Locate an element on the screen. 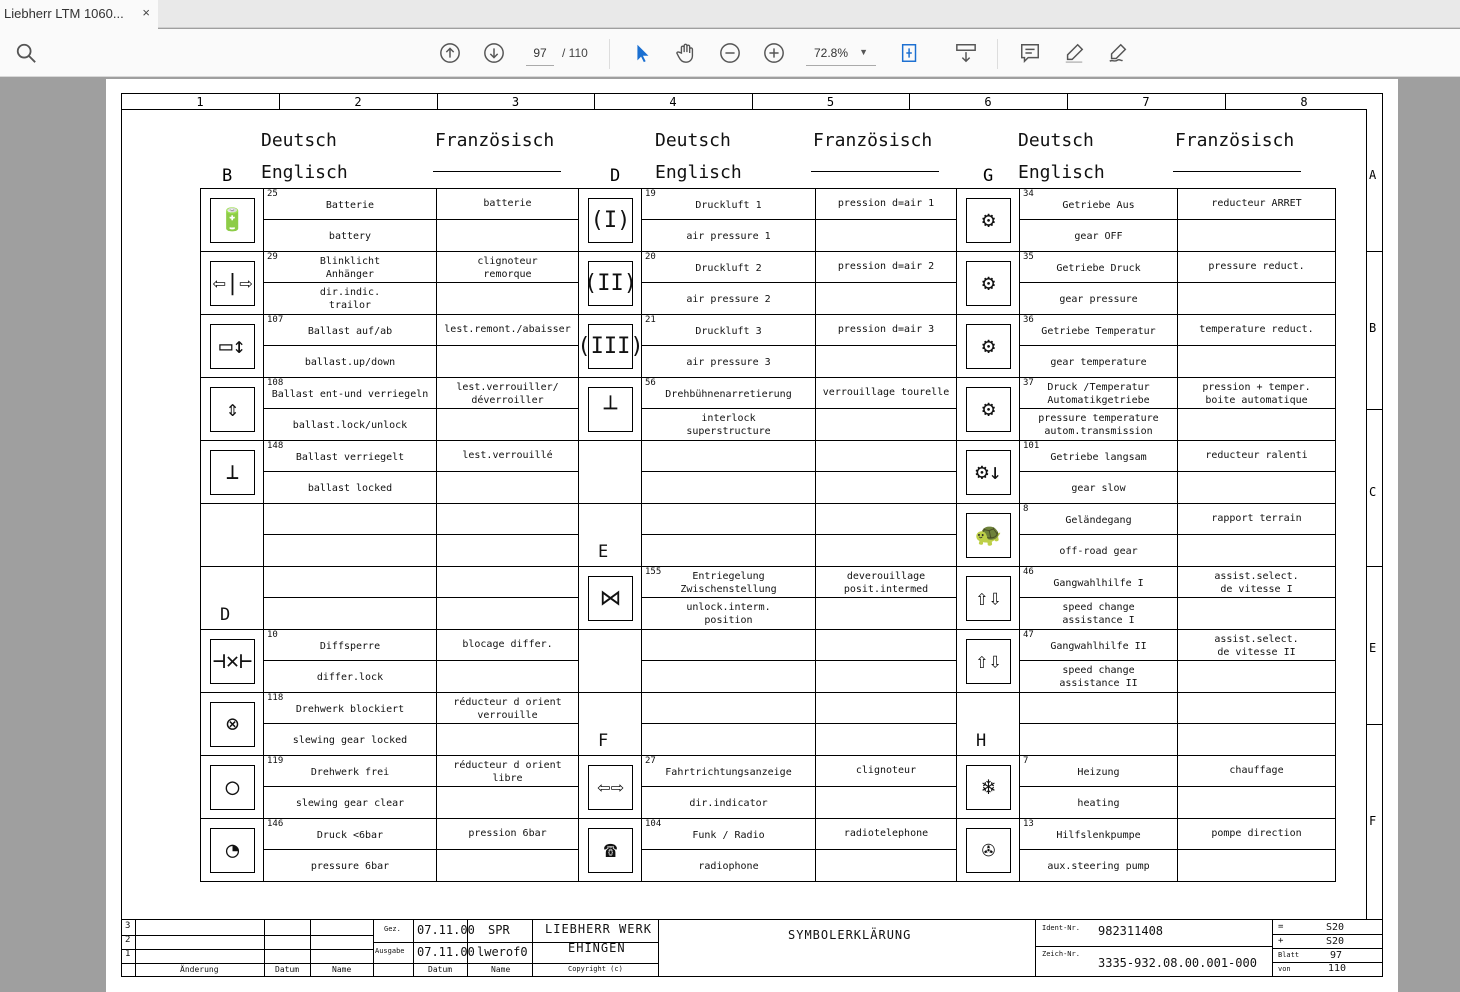 The height and width of the screenshot is (992, 1460). radio-phone-icon: ☎ is located at coordinates (610, 850).